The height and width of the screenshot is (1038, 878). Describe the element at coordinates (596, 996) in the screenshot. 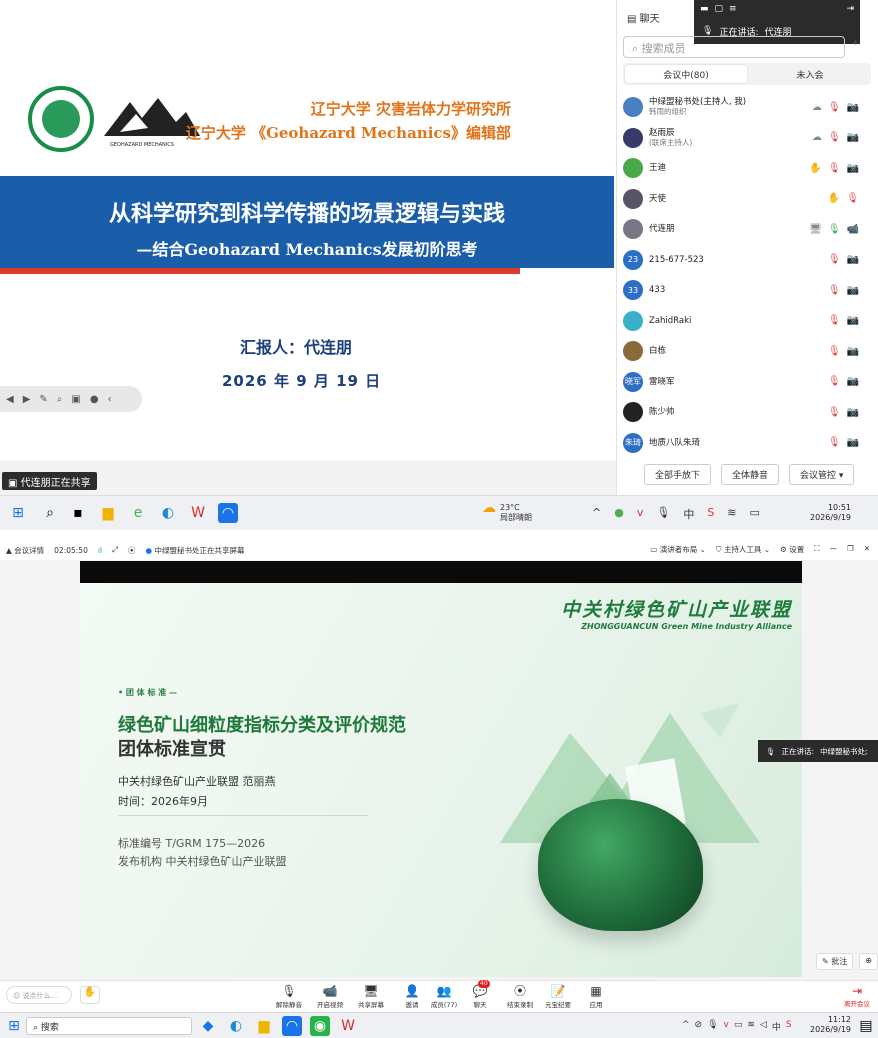

I see `control-apps-button: ▦ 应用` at that location.